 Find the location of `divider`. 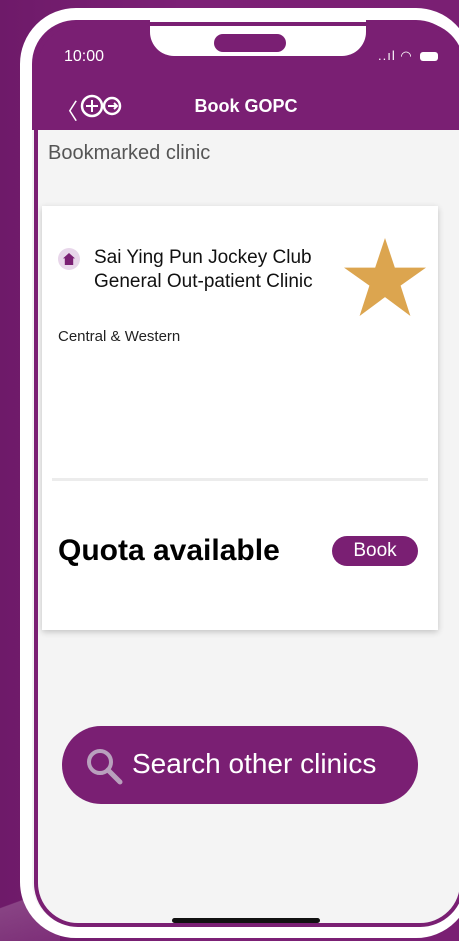

divider is located at coordinates (240, 479).